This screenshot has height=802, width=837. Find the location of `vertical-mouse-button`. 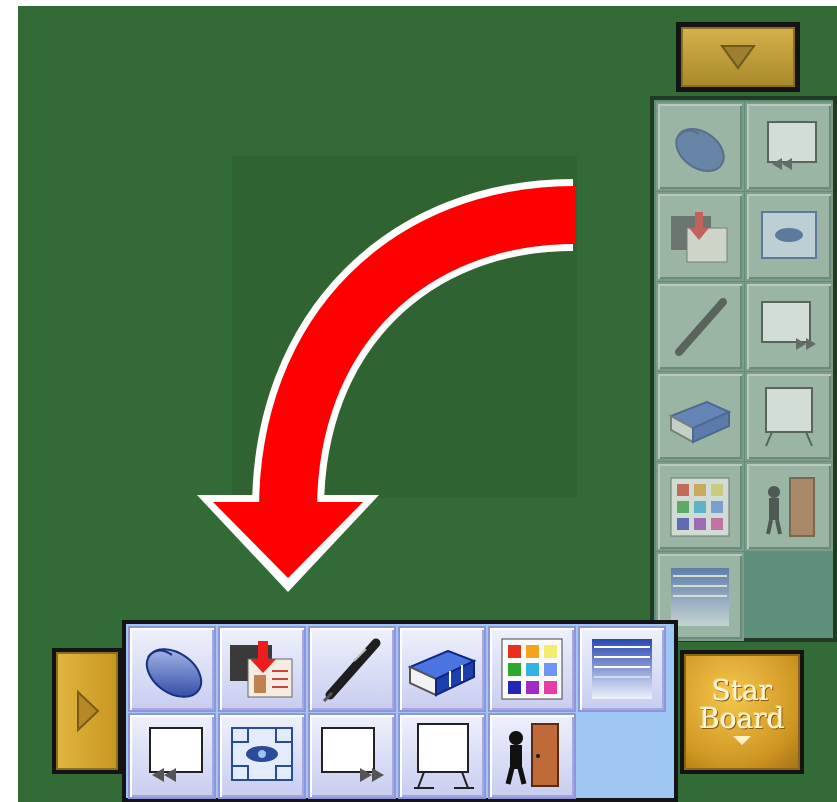

vertical-mouse-button is located at coordinates (700, 146).